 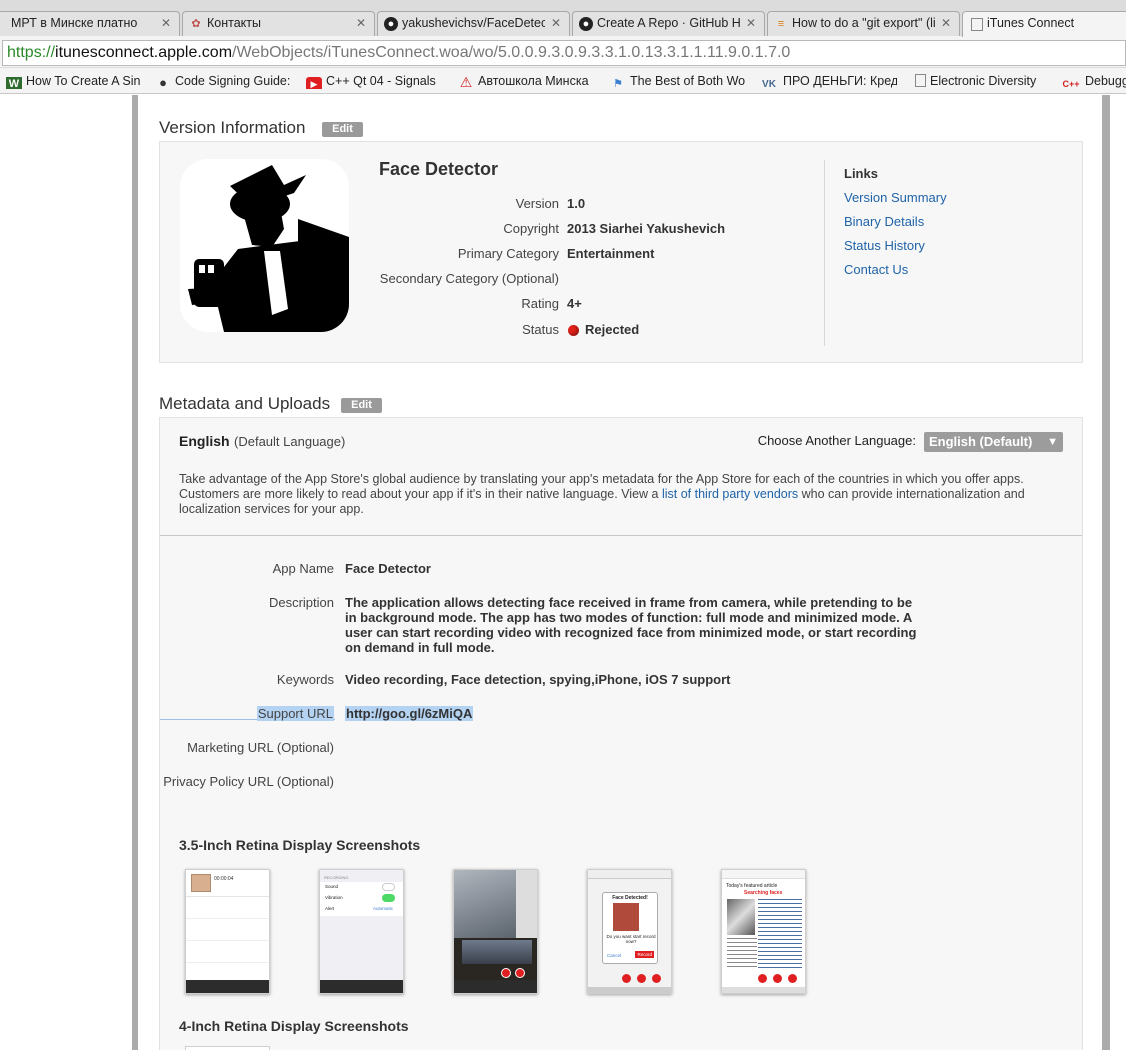 What do you see at coordinates (268, 248) in the screenshot?
I see `spy-silhouette-icon` at bounding box center [268, 248].